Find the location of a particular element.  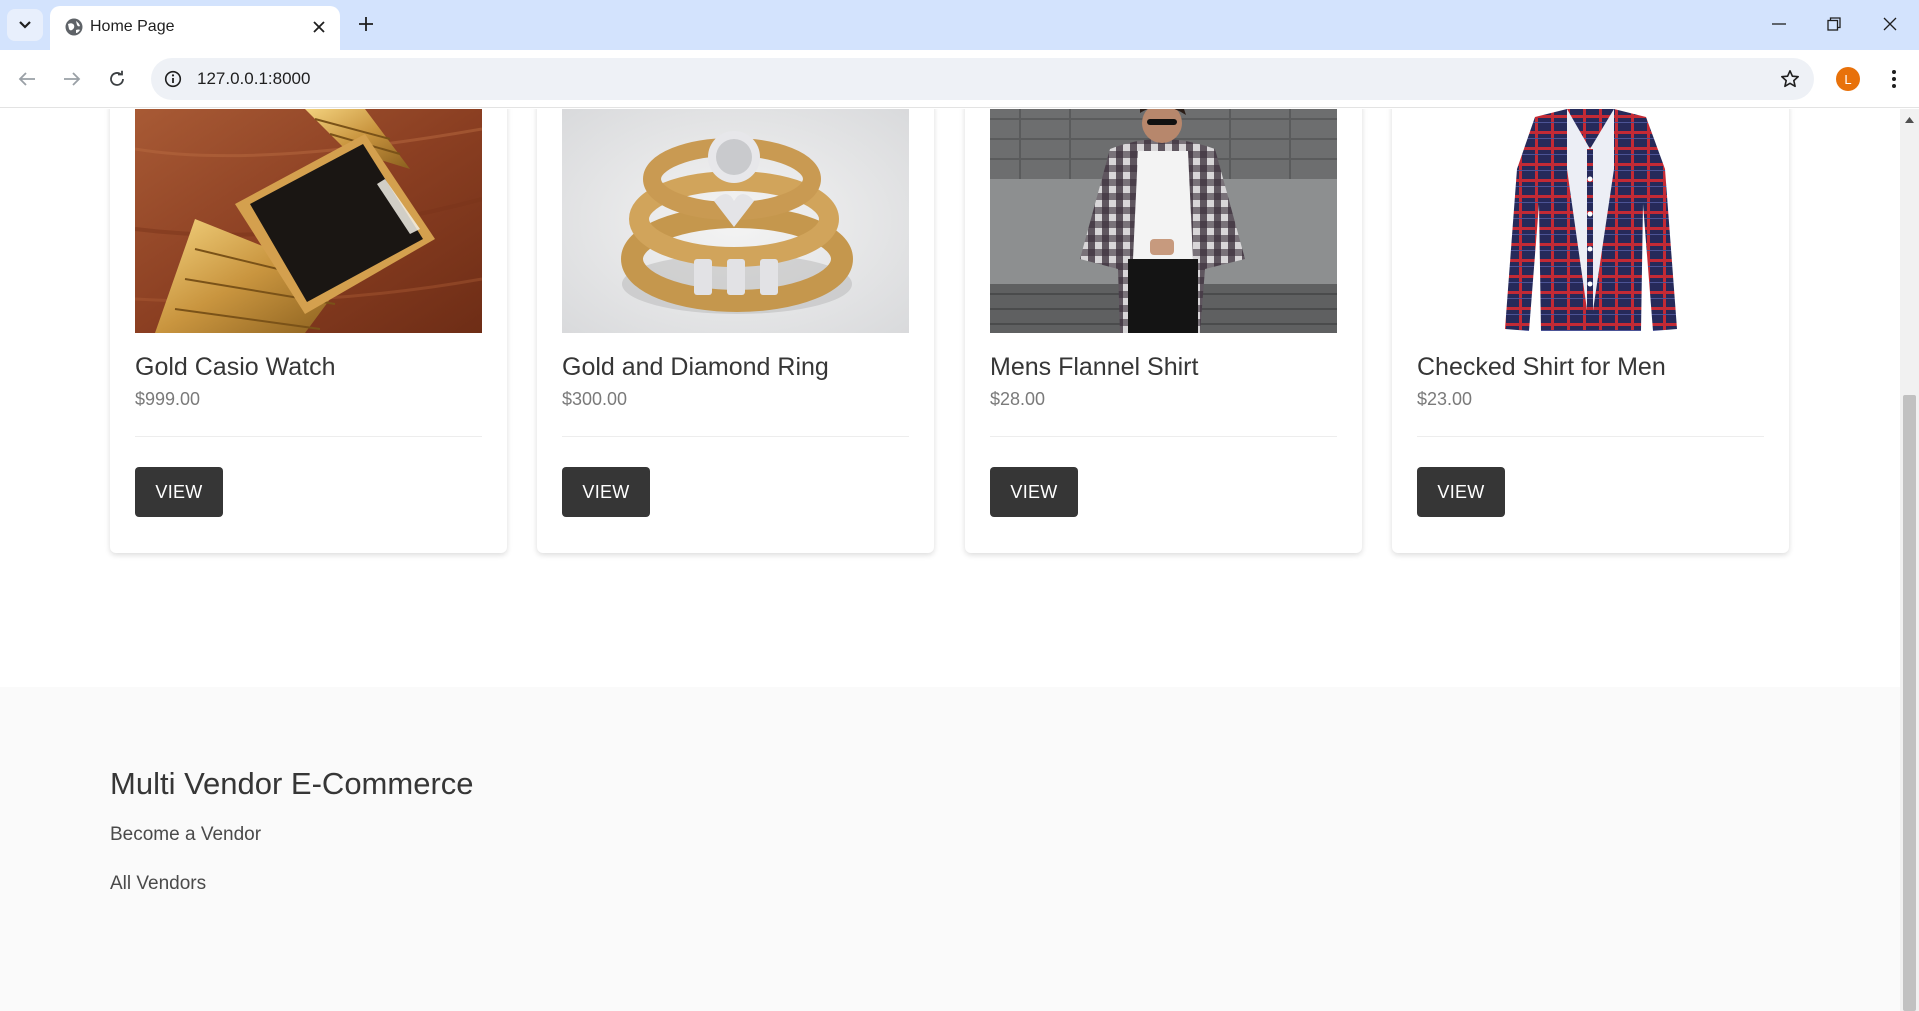

tab-close-button is located at coordinates (319, 27).